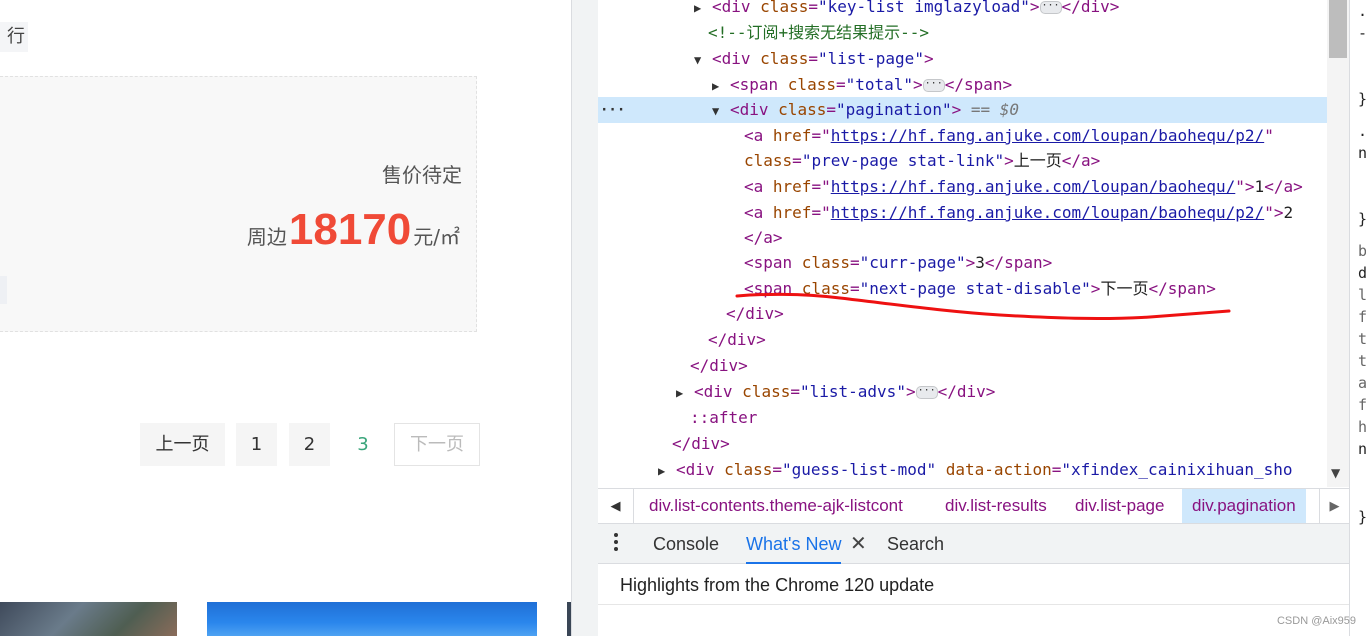 The width and height of the screenshot is (1366, 636). I want to click on page-1-button: 1, so click(256, 444).